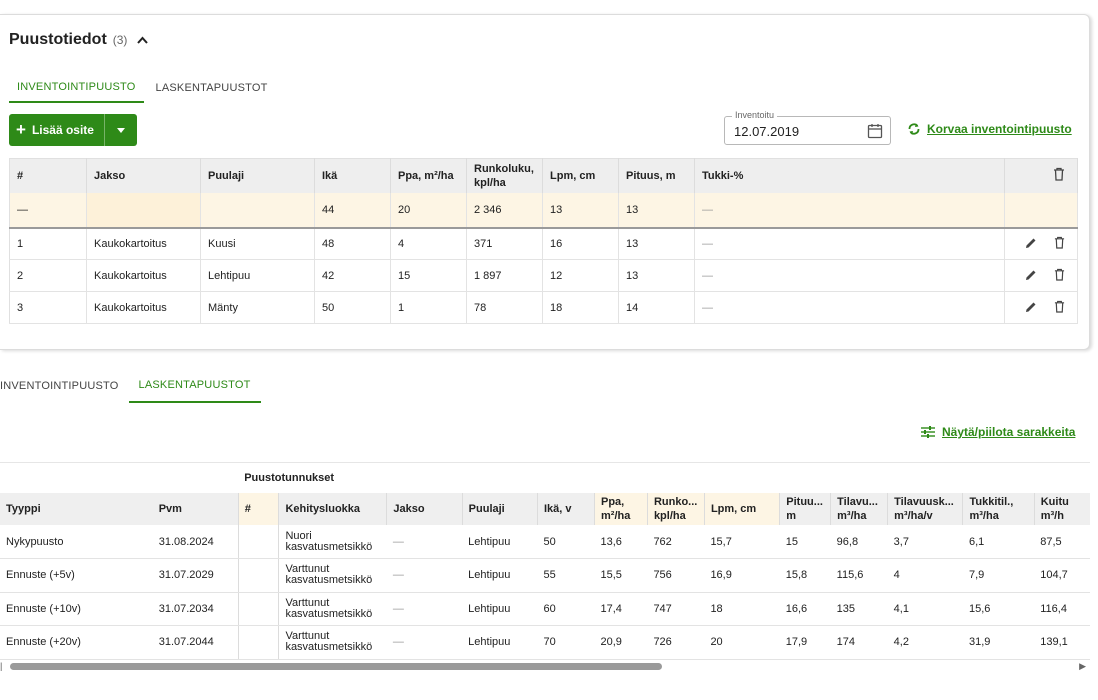  I want to click on cell: 174, so click(859, 642).